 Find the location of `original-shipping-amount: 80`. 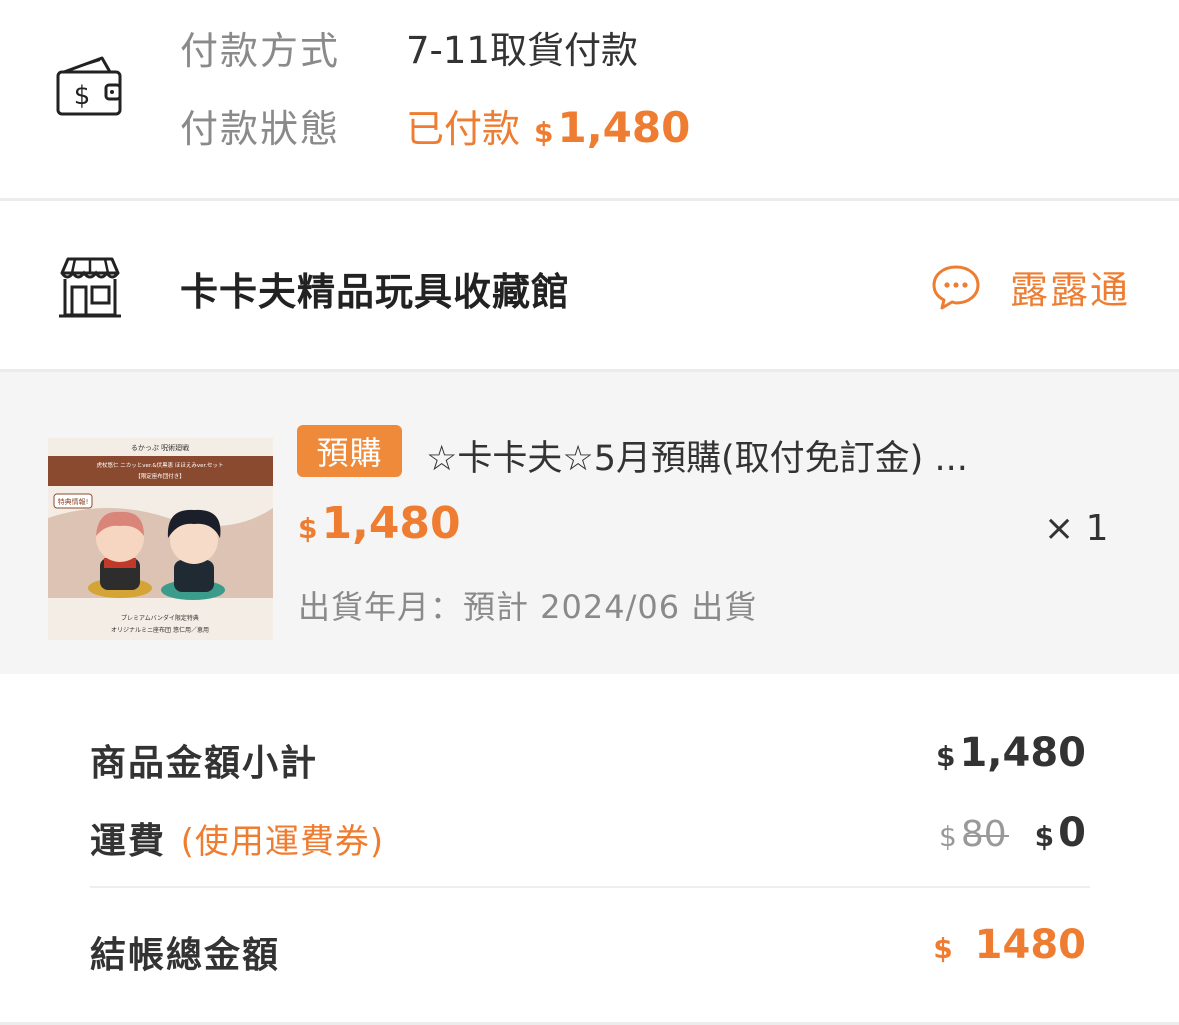

original-shipping-amount: 80 is located at coordinates (983, 834).